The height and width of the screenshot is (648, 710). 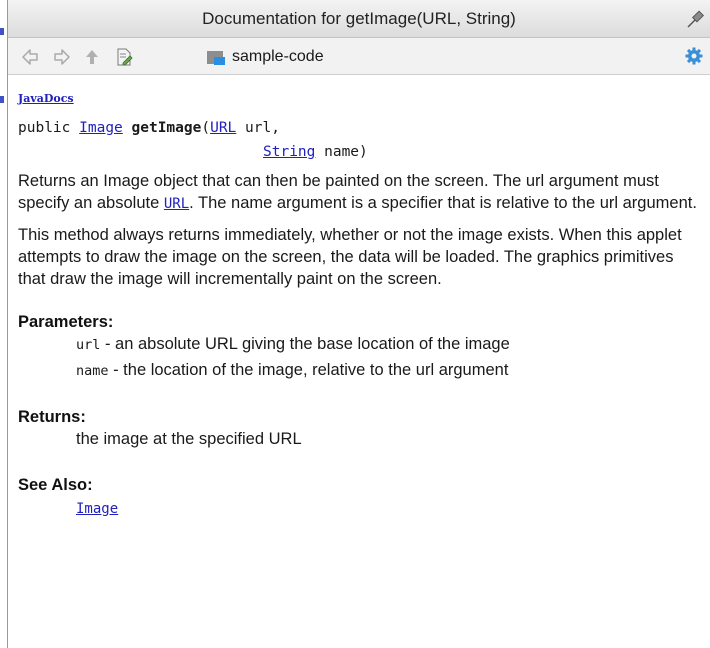 I want to click on javadocs-link: JavaDocs, so click(x=46, y=98).